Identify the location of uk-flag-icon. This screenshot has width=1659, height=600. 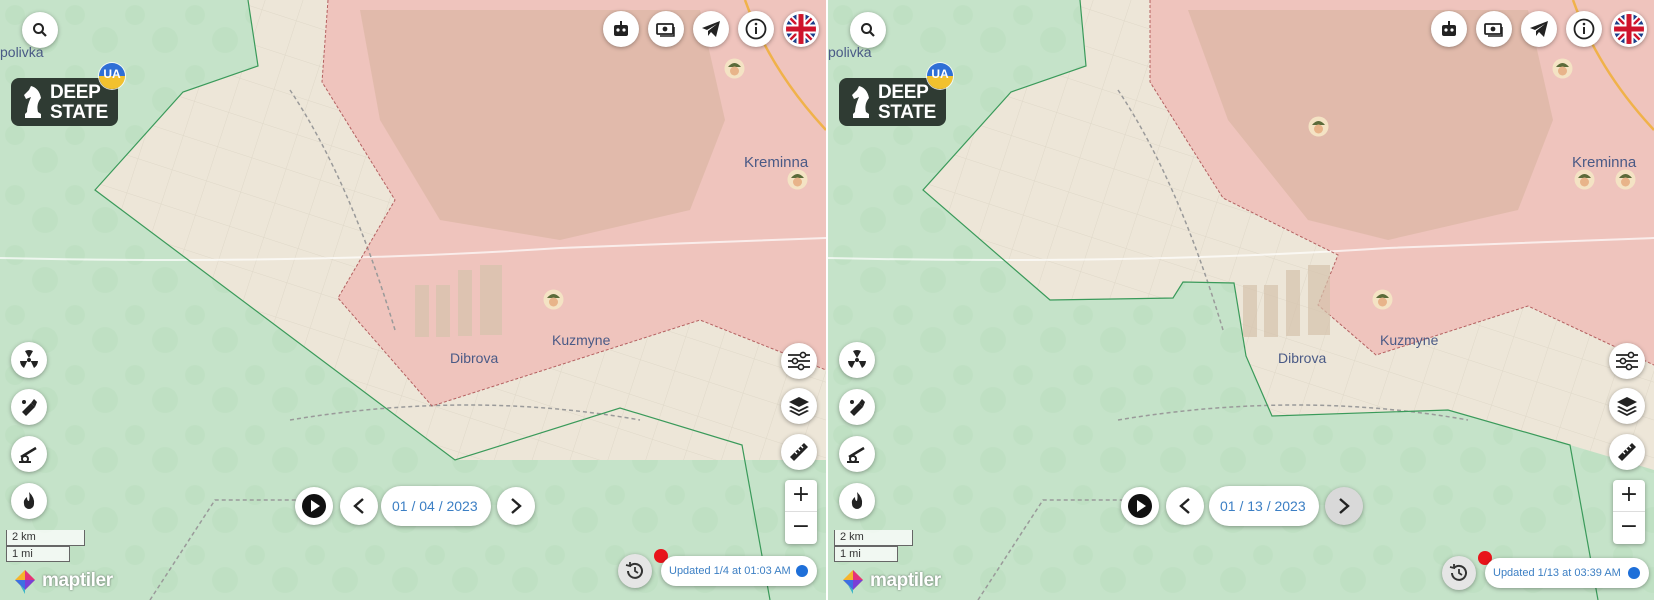
(1629, 29).